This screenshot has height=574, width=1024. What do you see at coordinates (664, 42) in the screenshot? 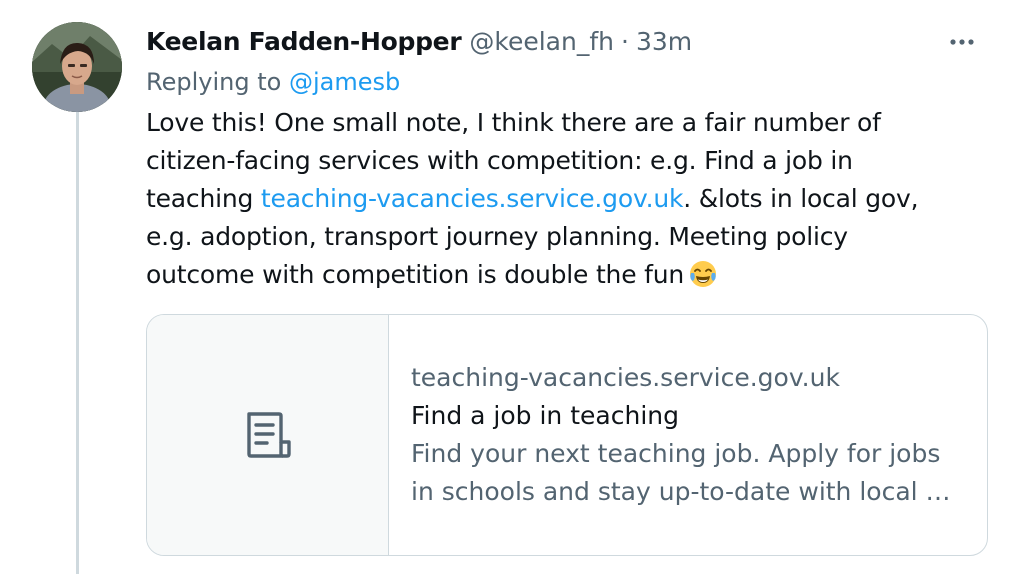
I see `tweet-timestamp: 33m` at bounding box center [664, 42].